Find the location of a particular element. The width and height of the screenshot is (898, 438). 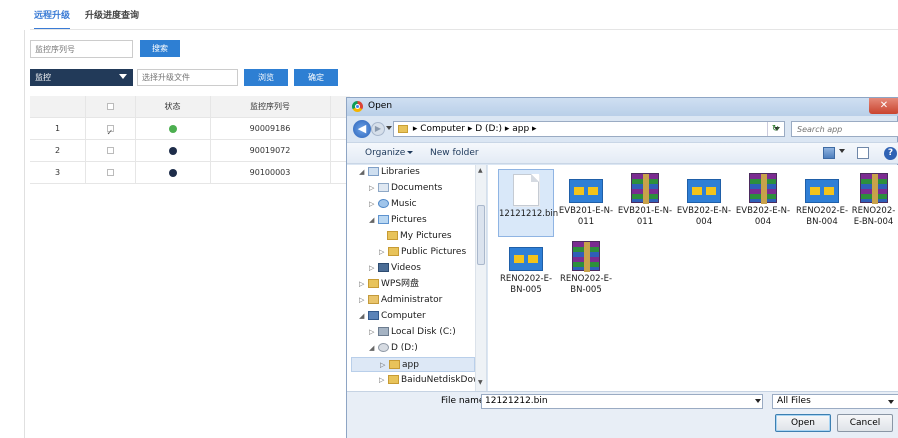

tree-item-music: ▷ Music is located at coordinates (393, 204).